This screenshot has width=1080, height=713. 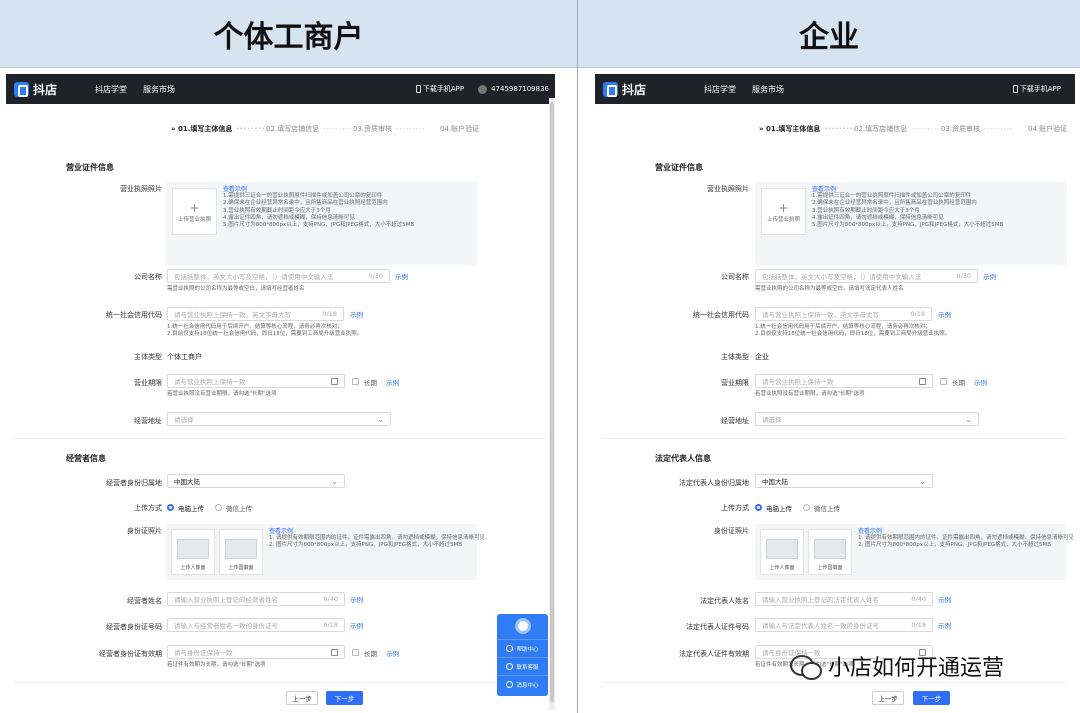 I want to click on download-app-text: 下载手机APP, so click(x=1040, y=89).